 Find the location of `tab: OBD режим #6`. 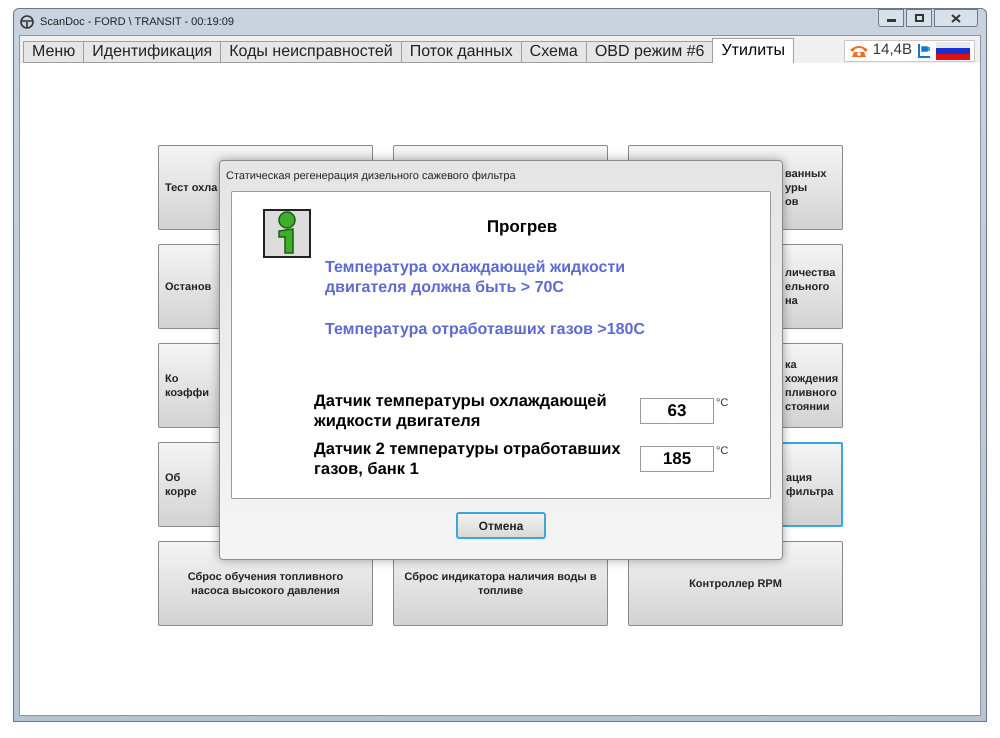

tab: OBD режим #6 is located at coordinates (649, 52).